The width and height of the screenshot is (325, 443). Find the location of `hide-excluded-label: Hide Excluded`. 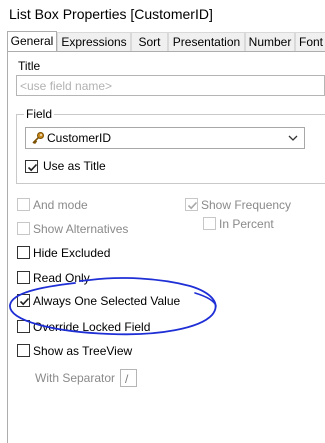

hide-excluded-label: Hide Excluded is located at coordinates (72, 253).